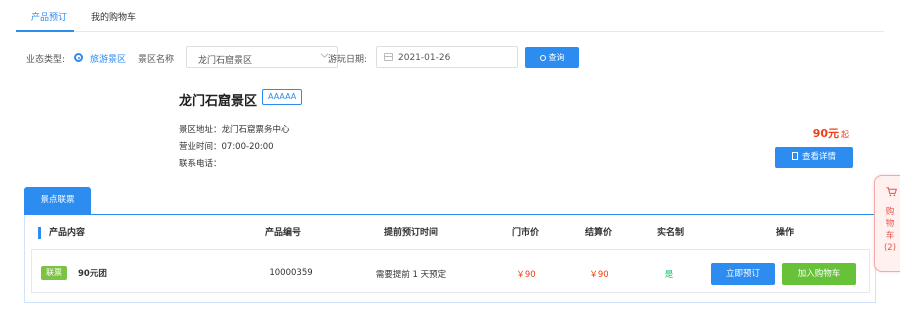 Image resolution: width=900 pixels, height=313 pixels. What do you see at coordinates (890, 224) in the screenshot?
I see `floating-cart-char: 物` at bounding box center [890, 224].